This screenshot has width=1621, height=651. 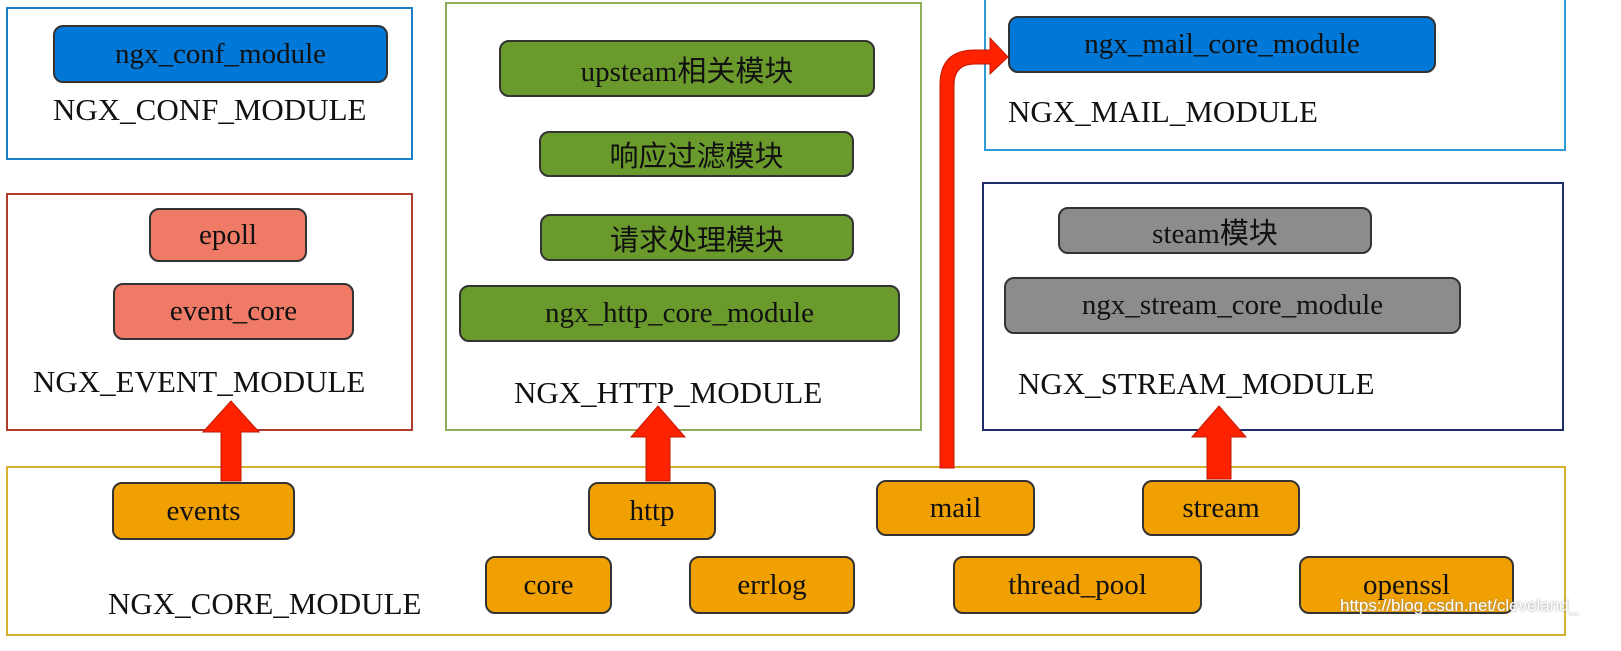 I want to click on watermark: https://blog.csdn.net/cleveland_, so click(x=1459, y=605).